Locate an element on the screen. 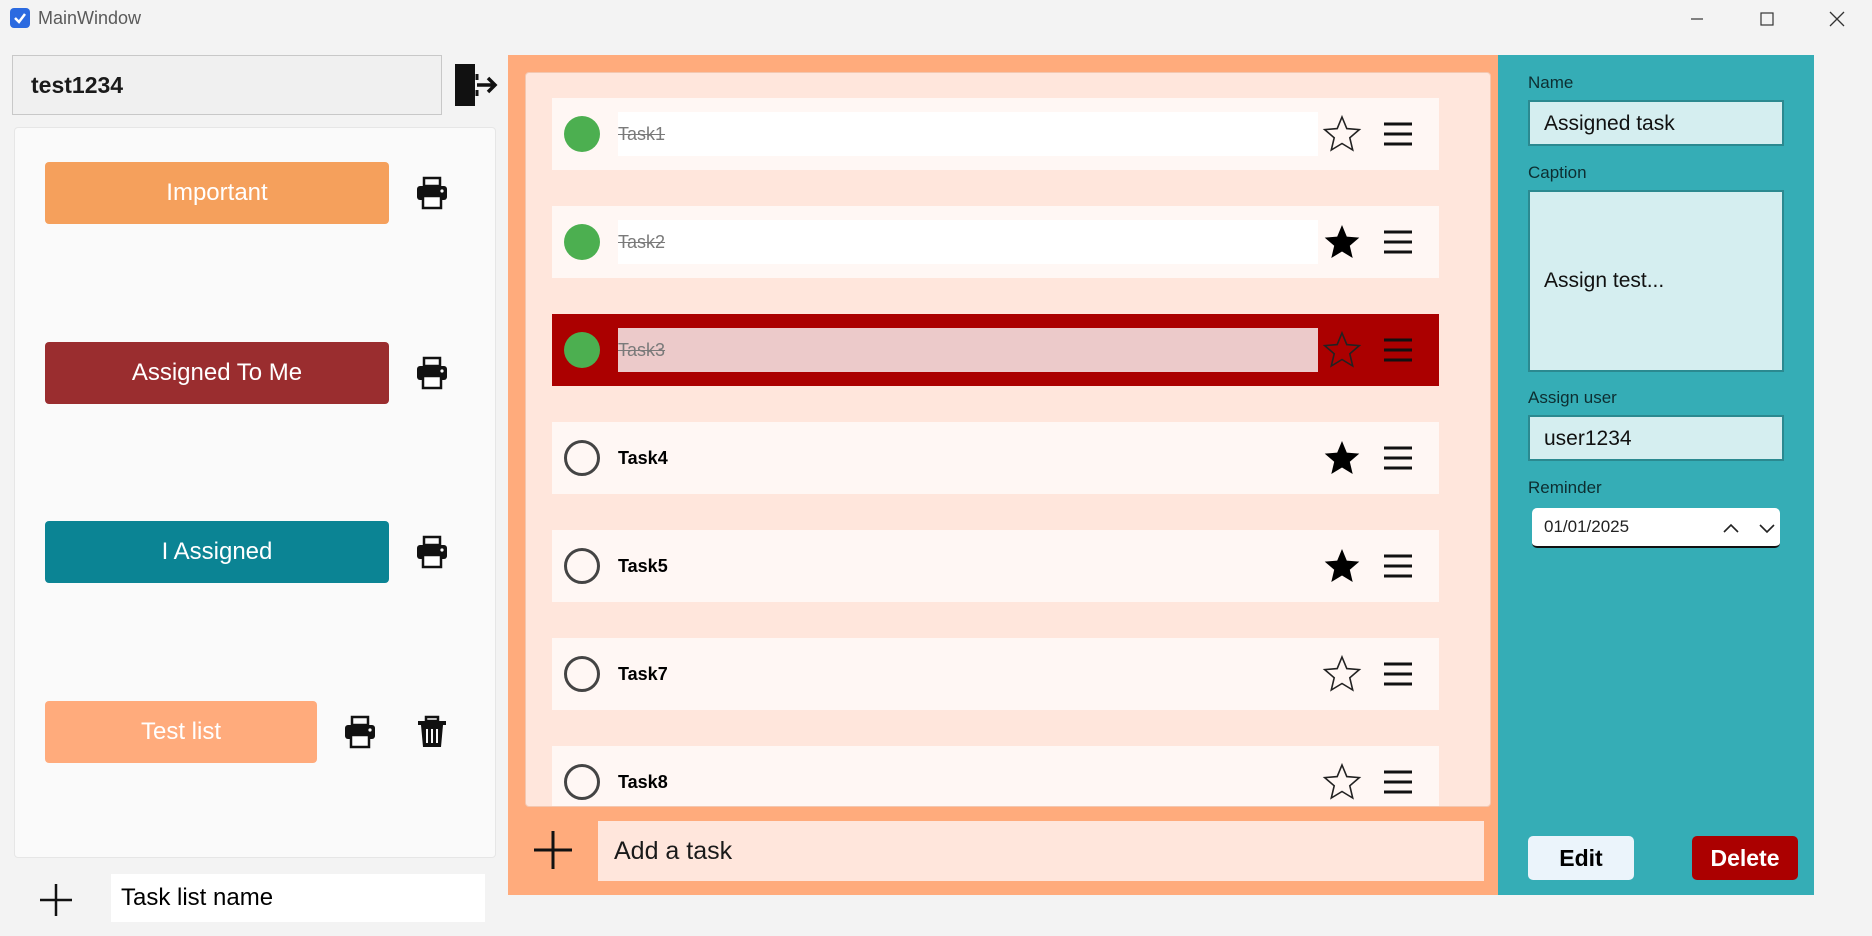 This screenshot has height=936, width=1872. chevron-up-icon is located at coordinates (1731, 527).